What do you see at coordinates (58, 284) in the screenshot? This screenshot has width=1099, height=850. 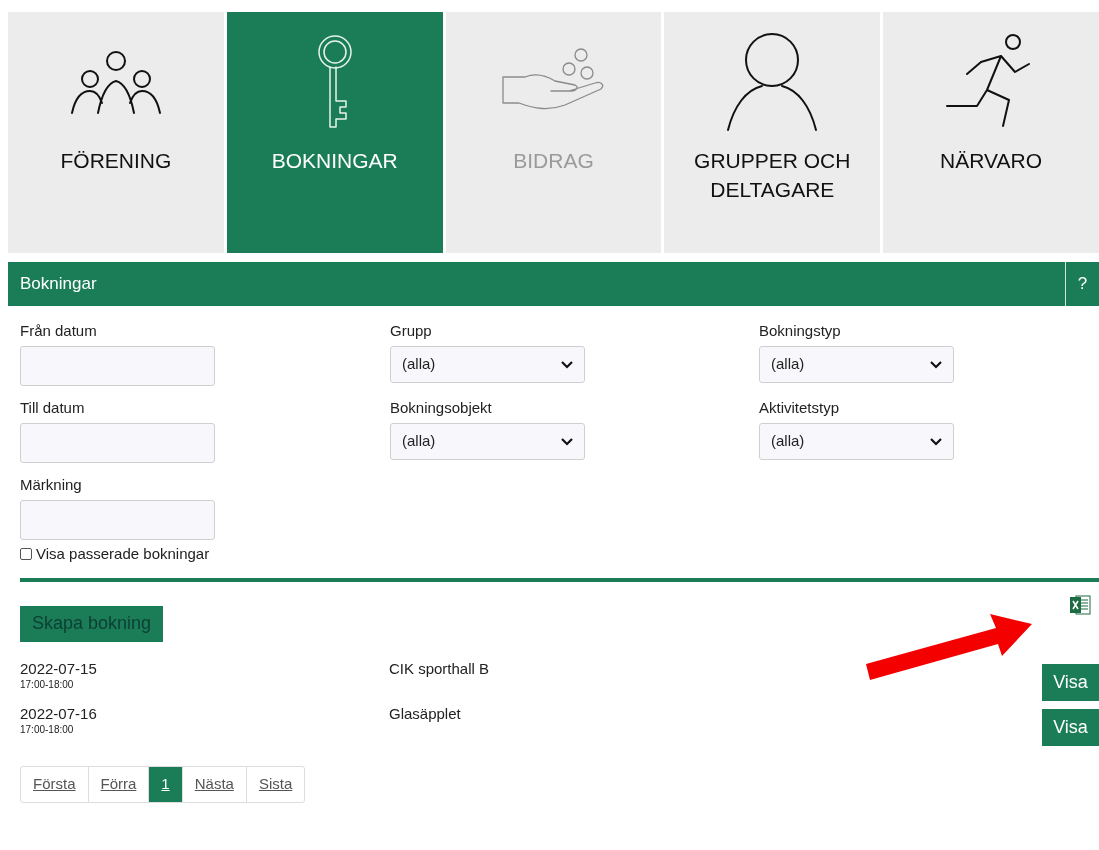 I see `panel-title: Bokningar` at bounding box center [58, 284].